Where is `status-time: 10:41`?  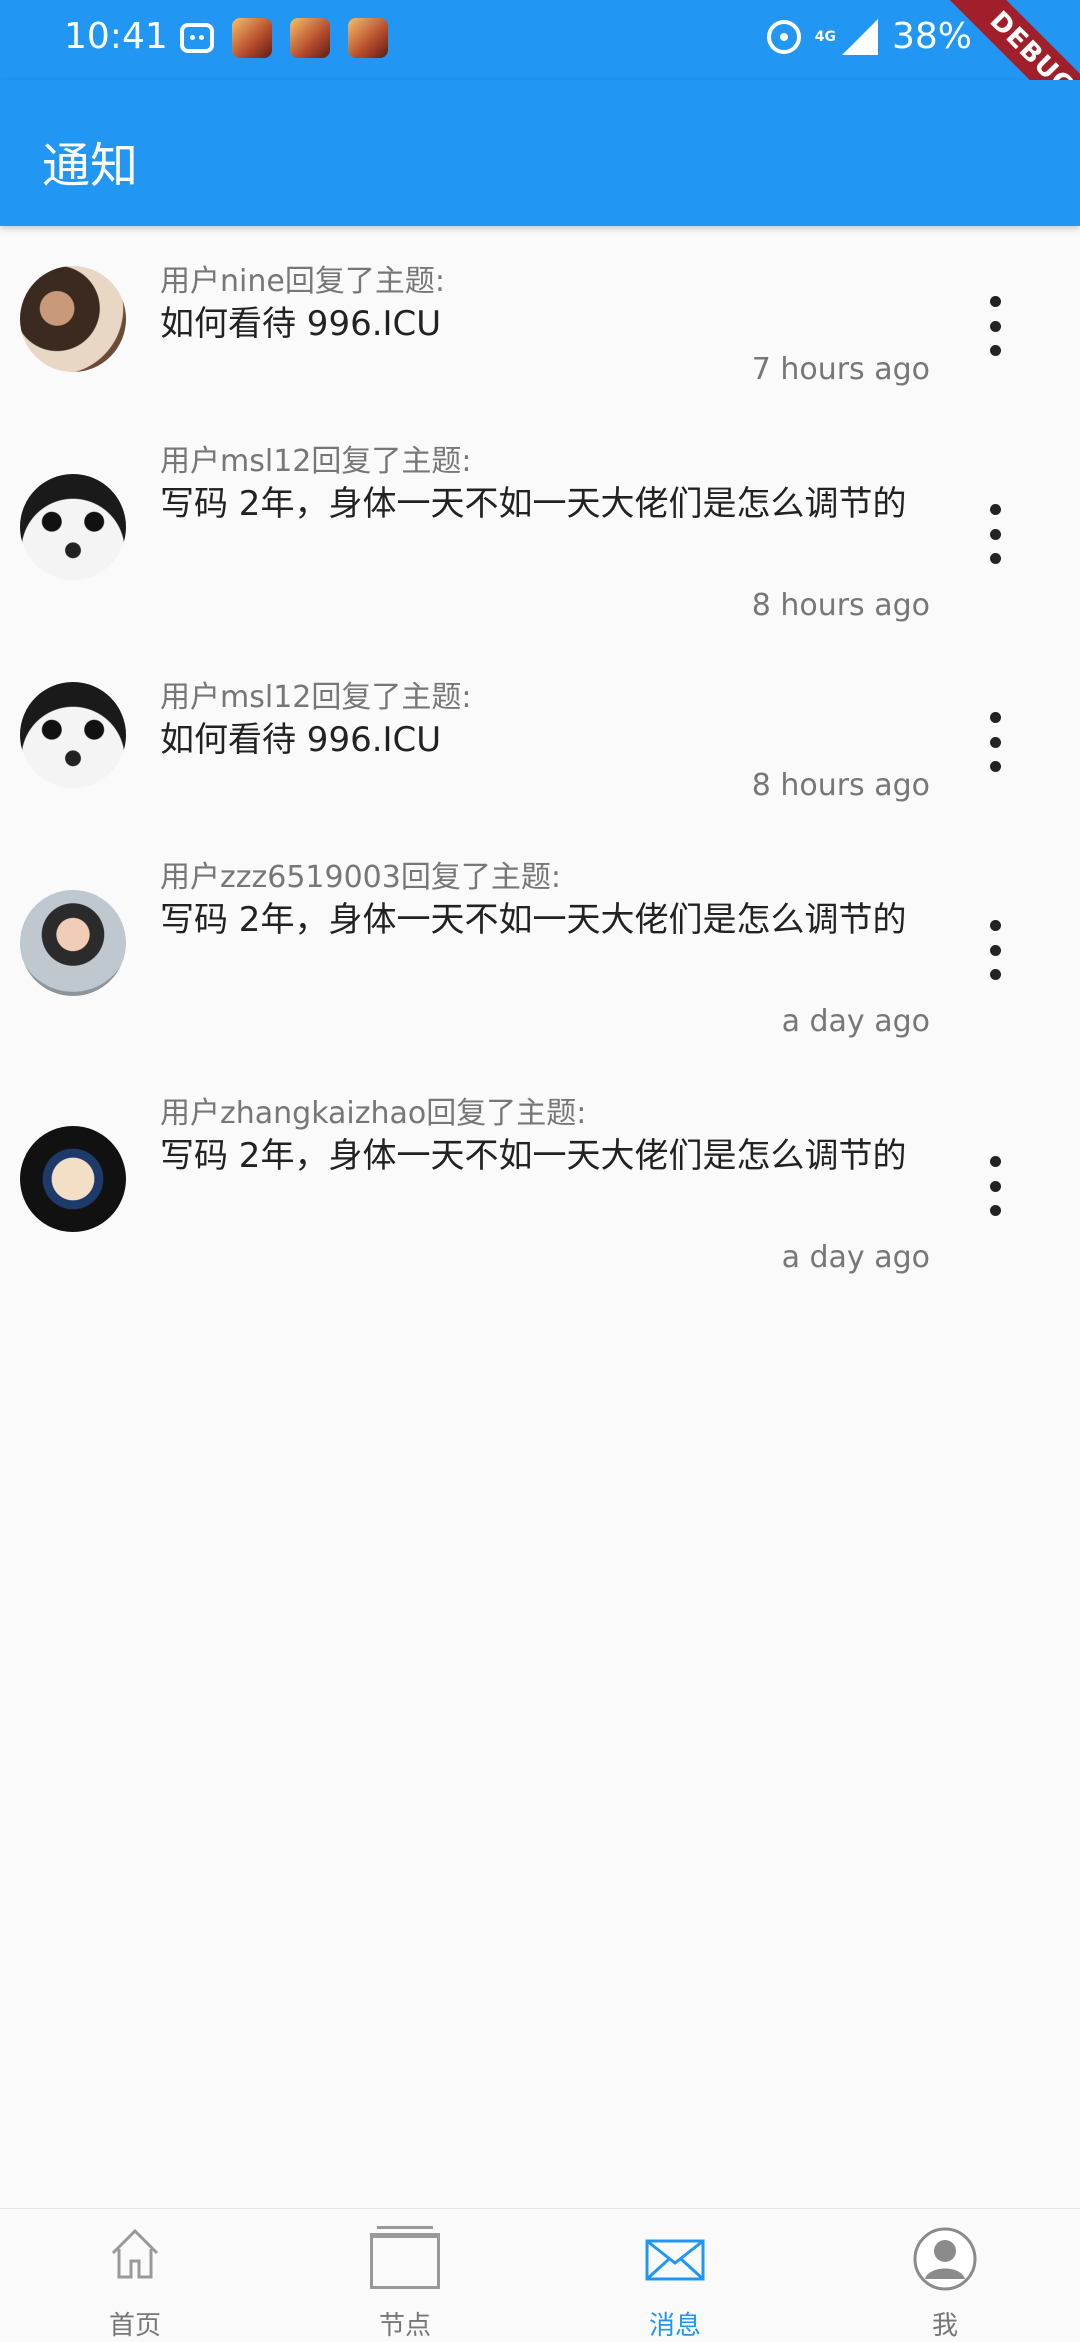
status-time: 10:41 is located at coordinates (116, 36).